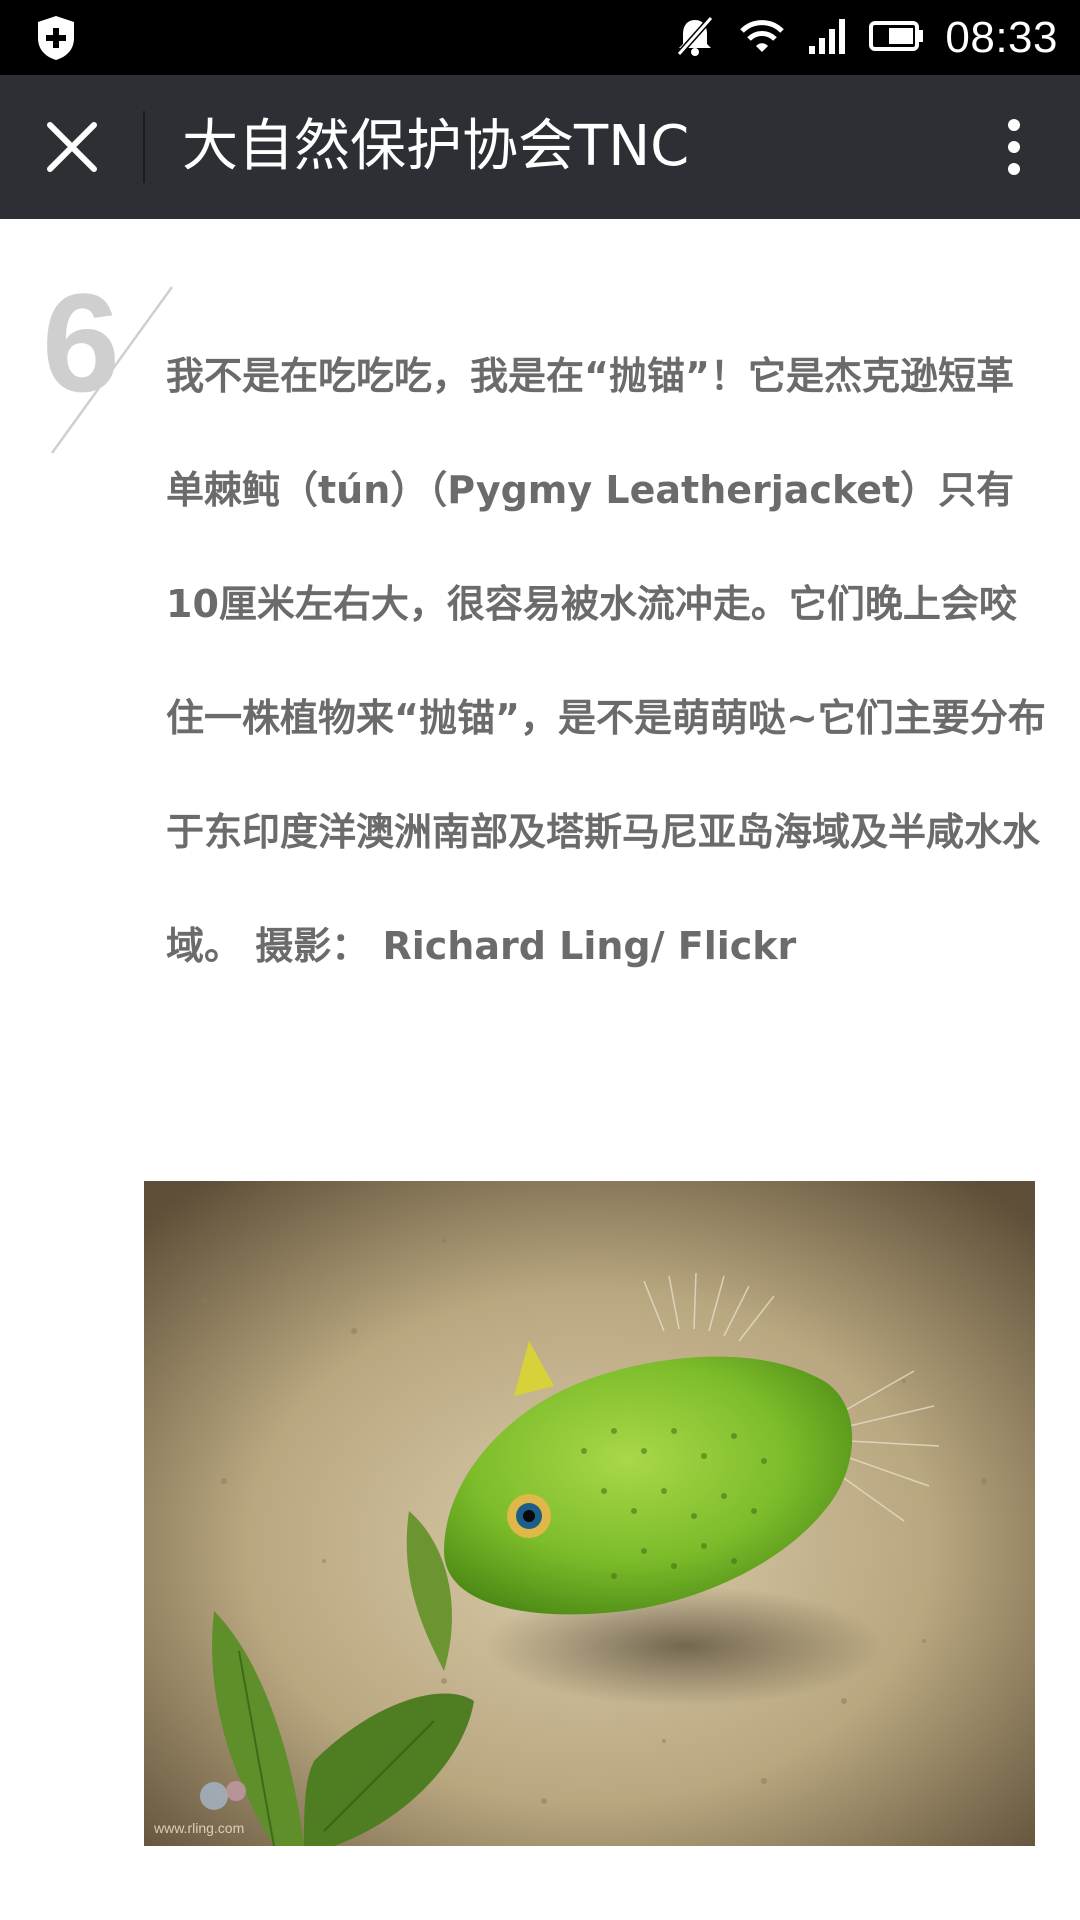 The width and height of the screenshot is (1080, 1920). I want to click on more-options-button, so click(1014, 147).